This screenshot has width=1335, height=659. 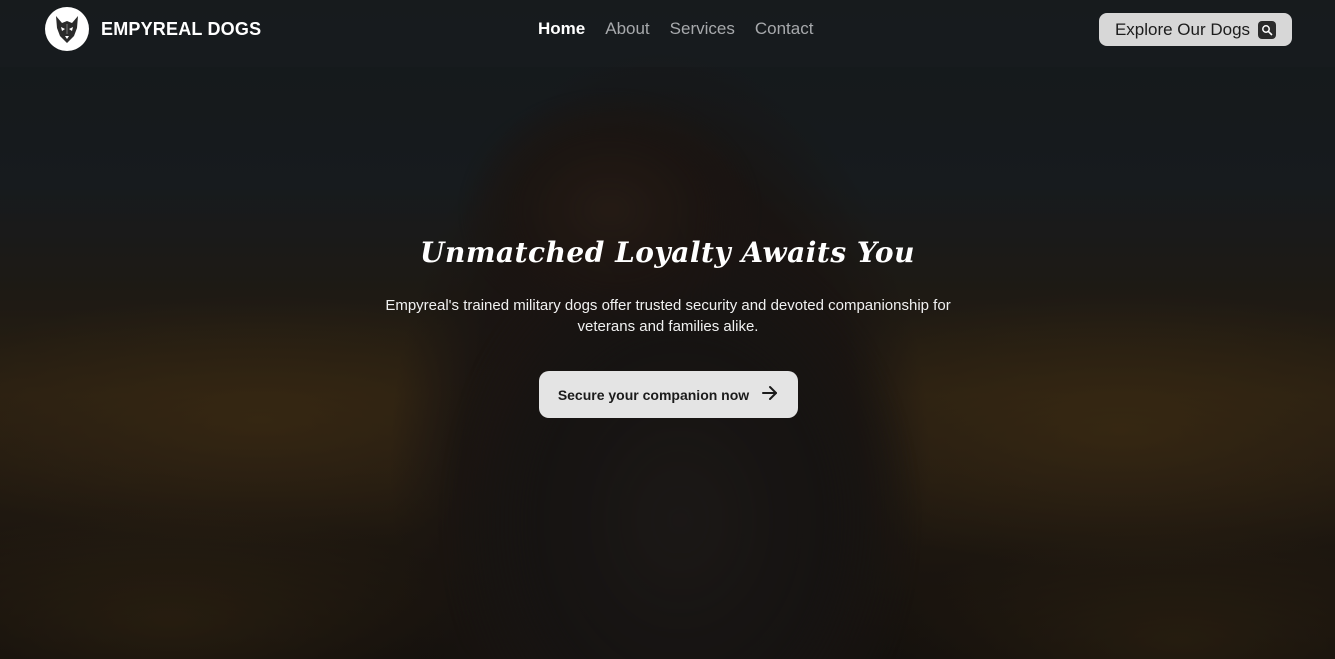 What do you see at coordinates (627, 29) in the screenshot?
I see `nav-item-about: About` at bounding box center [627, 29].